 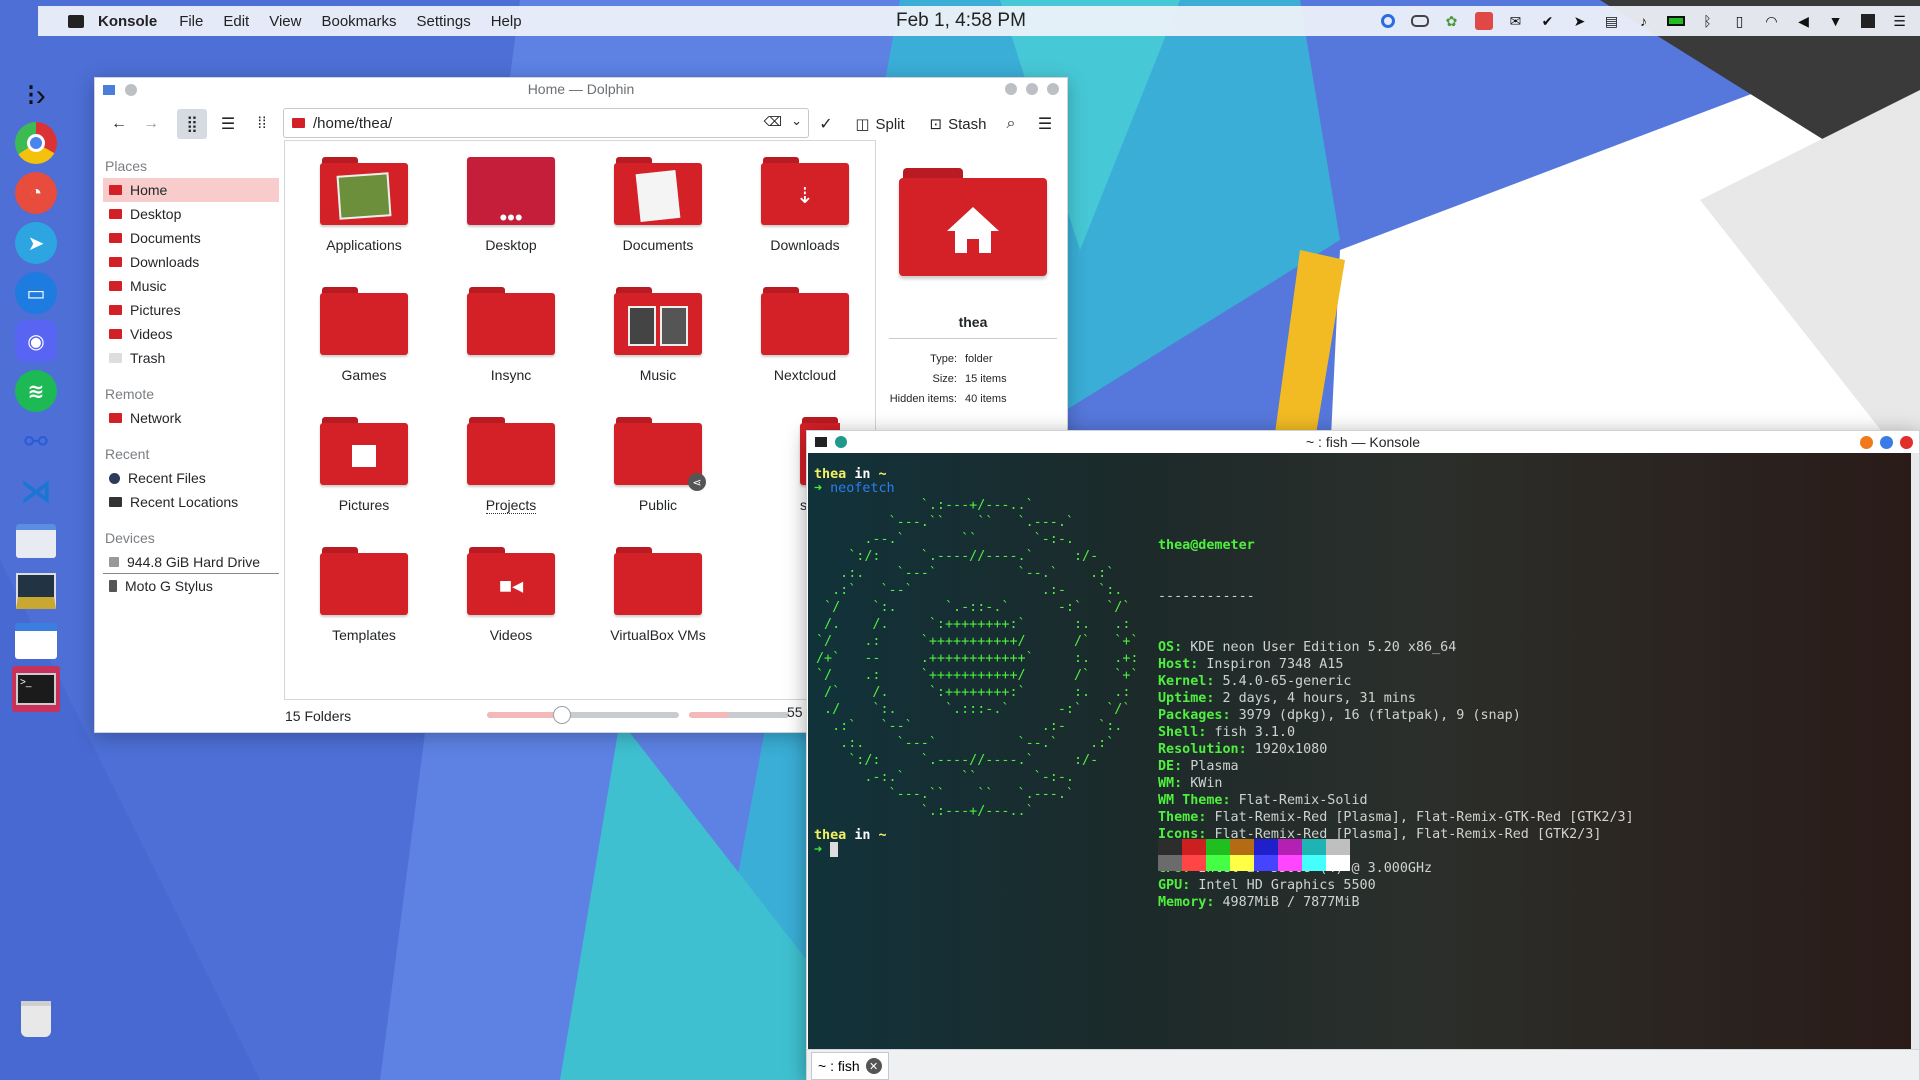 What do you see at coordinates (364, 591) in the screenshot?
I see `folder-templates: Templates` at bounding box center [364, 591].